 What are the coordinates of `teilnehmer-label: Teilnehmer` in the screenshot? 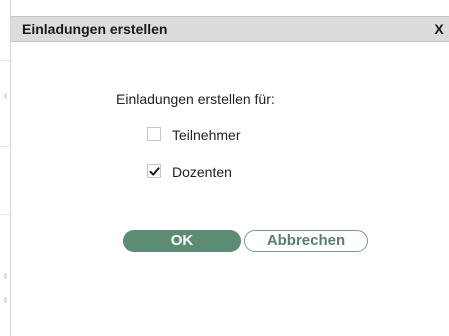 It's located at (206, 135).